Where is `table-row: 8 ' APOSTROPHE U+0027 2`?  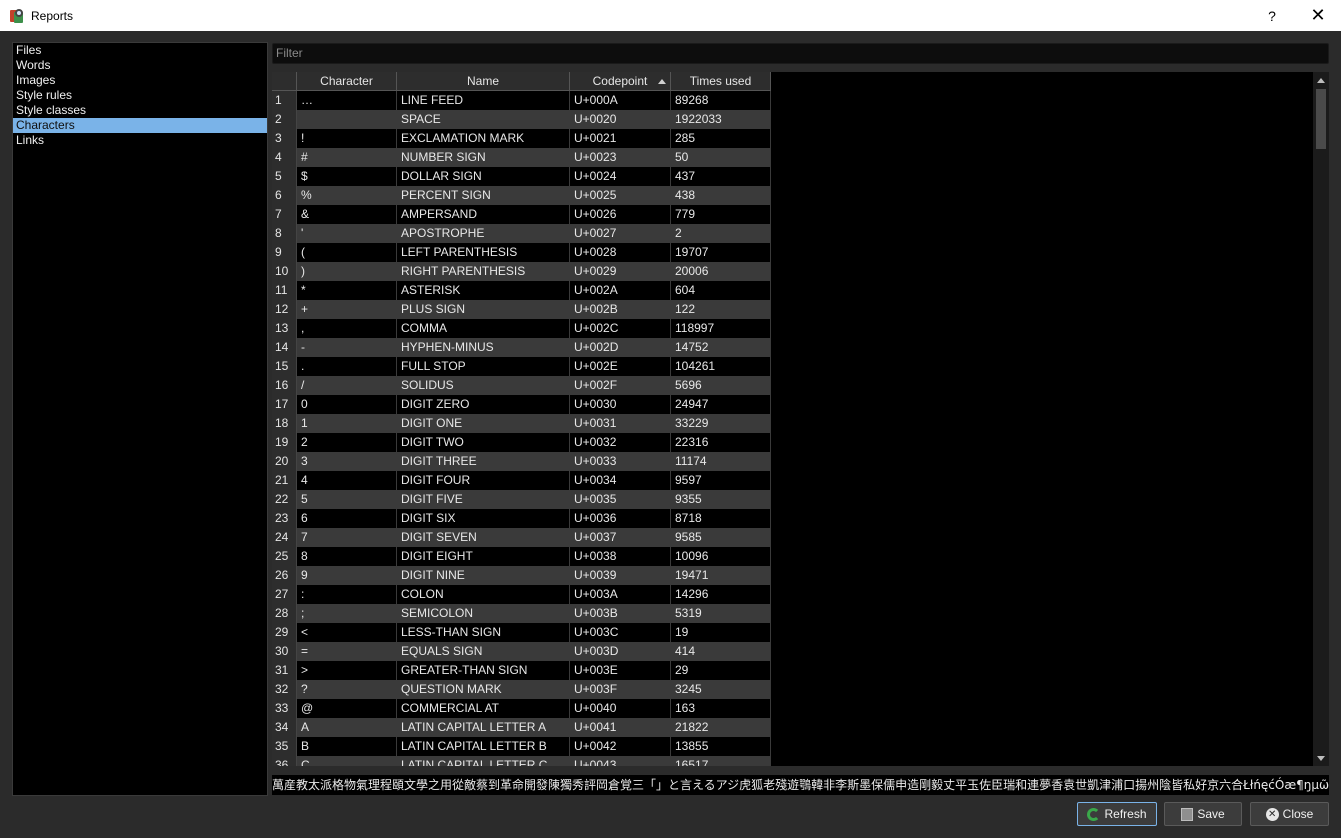 table-row: 8 ' APOSTROPHE U+0027 2 is located at coordinates (521, 233).